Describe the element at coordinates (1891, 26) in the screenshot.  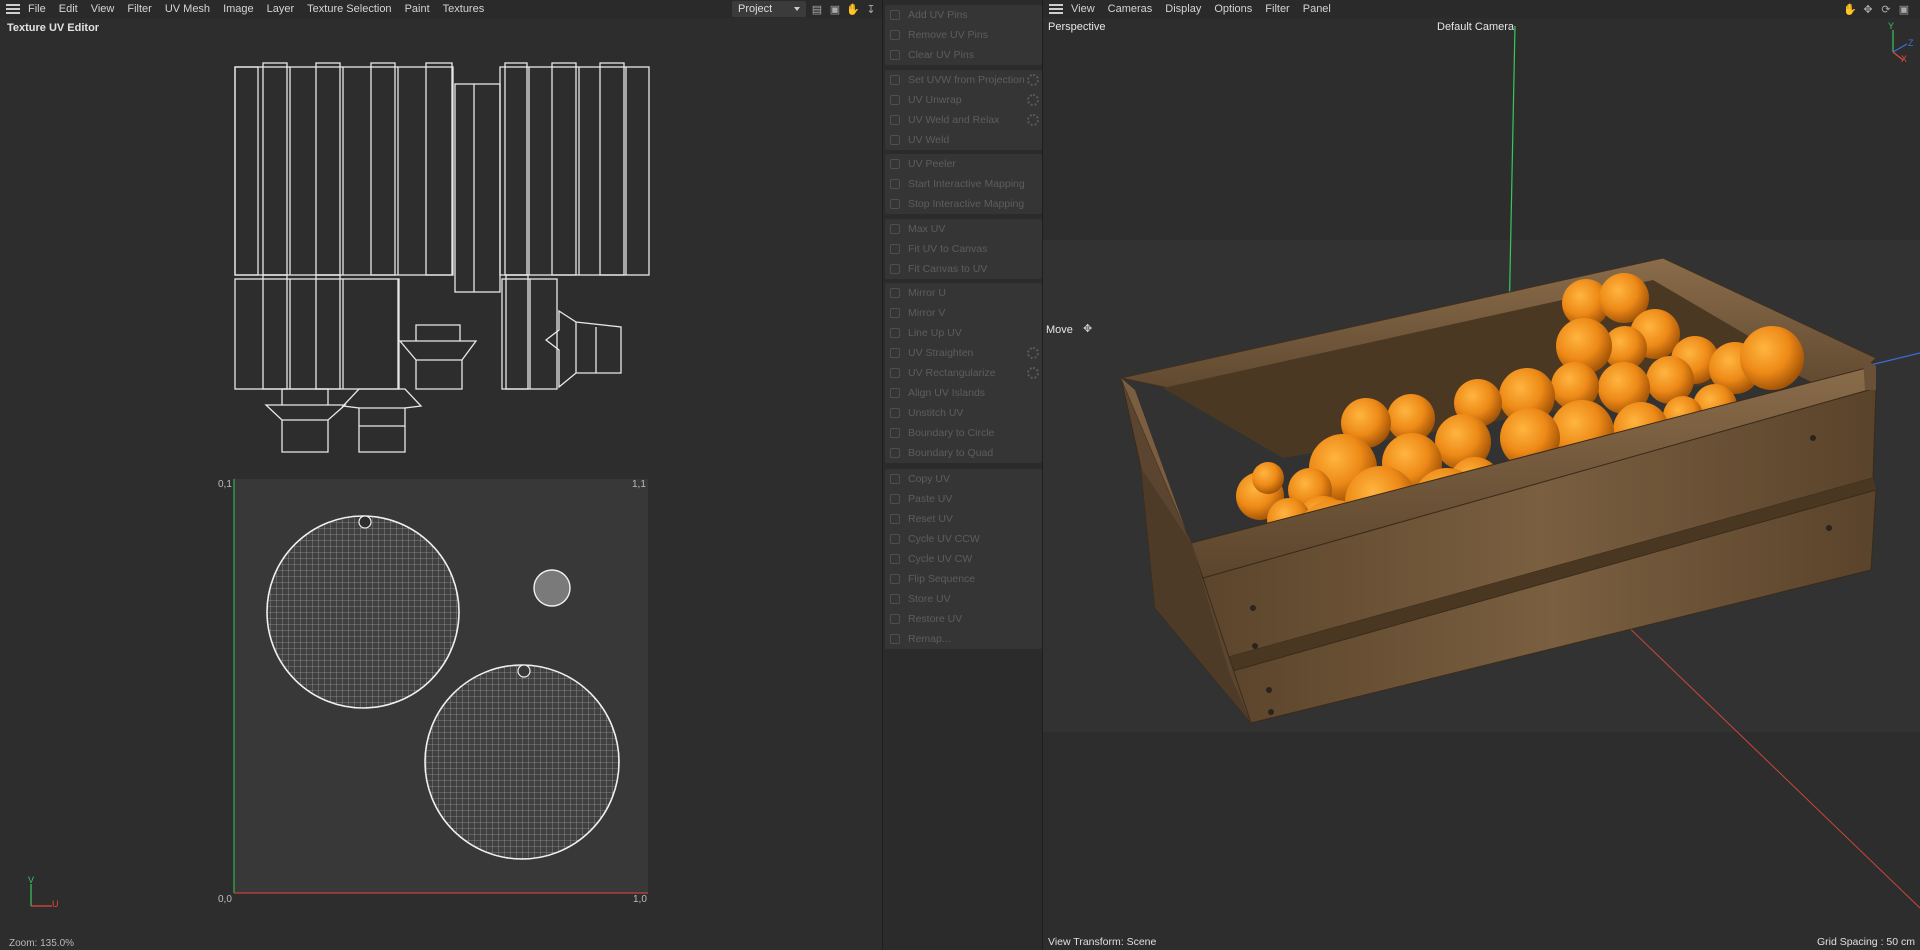
I see `gizmo-y-label: Y` at that location.